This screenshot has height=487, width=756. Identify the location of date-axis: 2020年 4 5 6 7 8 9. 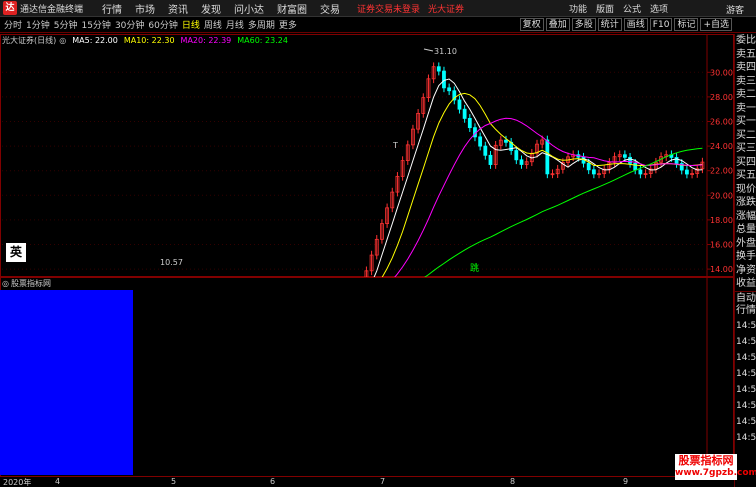
(367, 482).